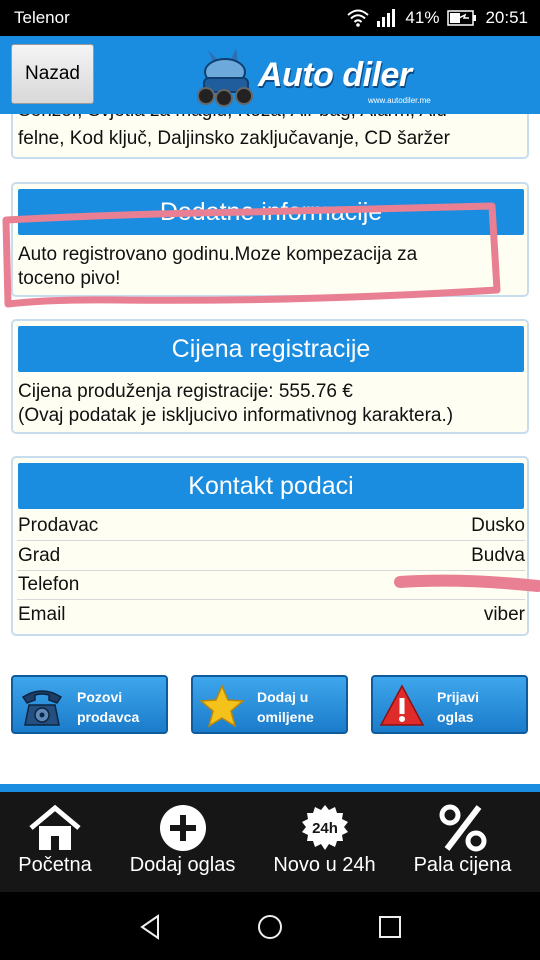  Describe the element at coordinates (52, 74) in the screenshot. I see `back-button: Nazad` at that location.